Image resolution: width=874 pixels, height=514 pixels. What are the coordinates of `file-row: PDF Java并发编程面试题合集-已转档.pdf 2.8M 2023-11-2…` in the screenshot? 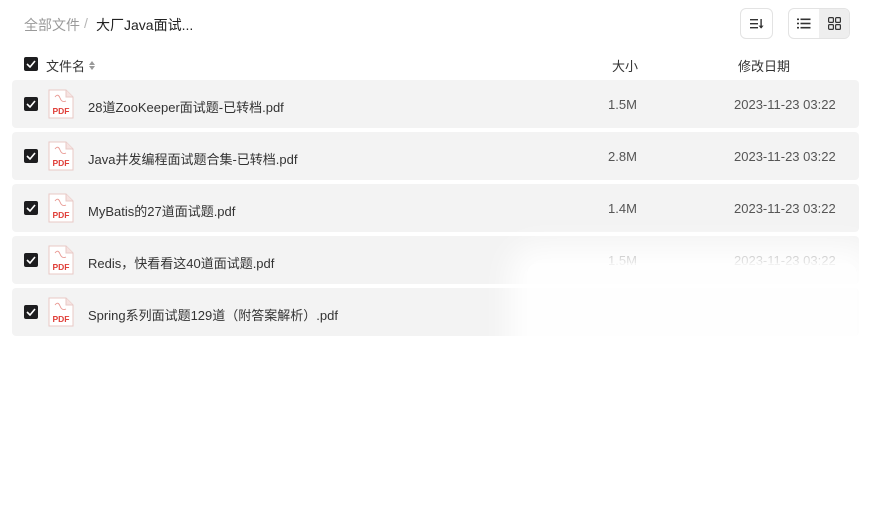 It's located at (435, 156).